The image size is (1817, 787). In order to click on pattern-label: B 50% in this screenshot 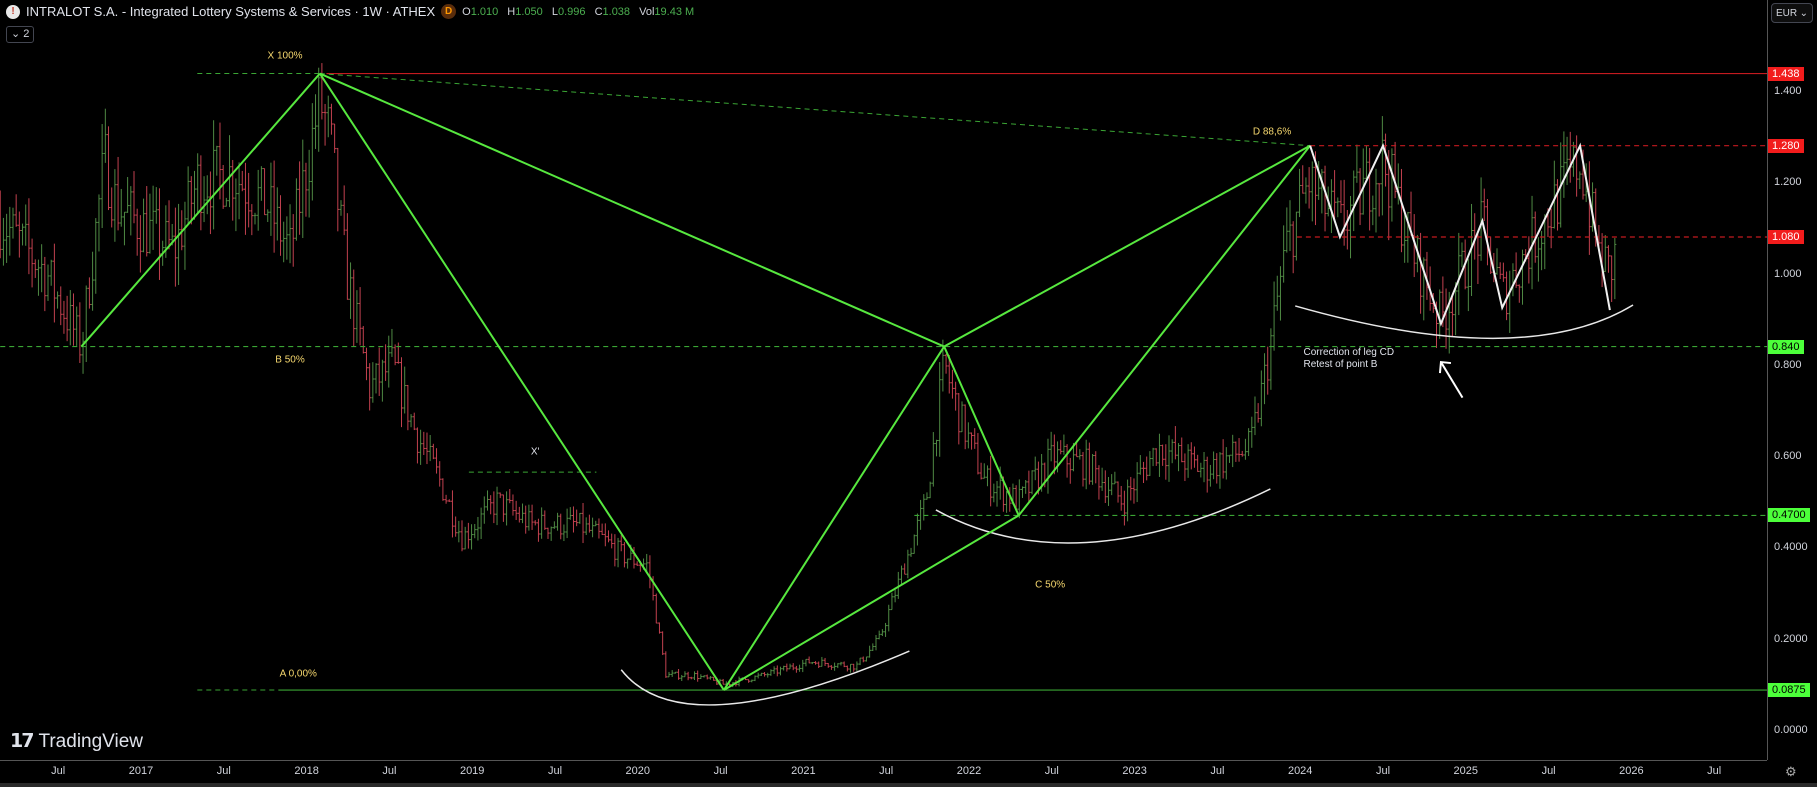, I will do `click(289, 360)`.